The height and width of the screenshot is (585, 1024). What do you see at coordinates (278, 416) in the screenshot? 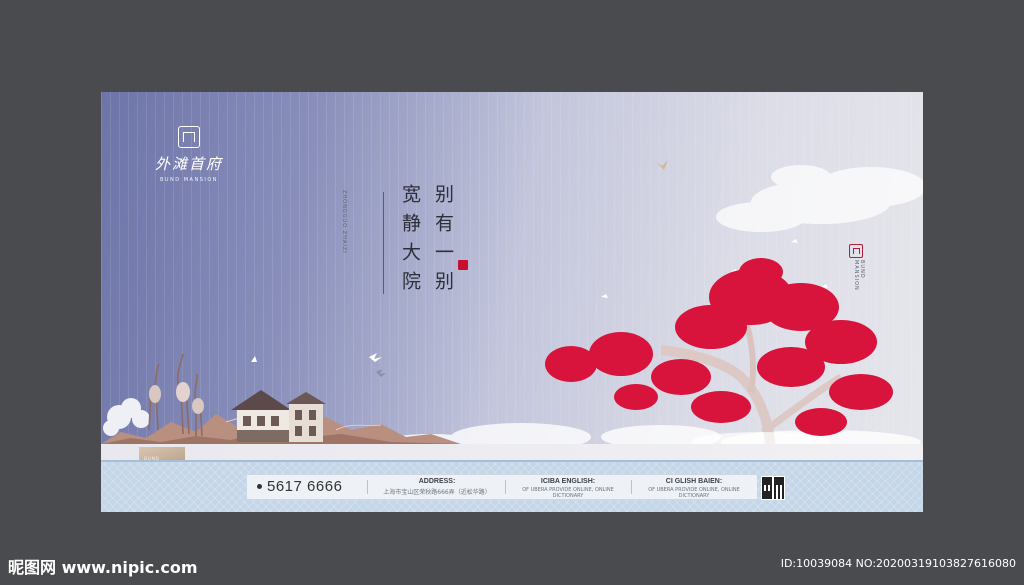
I see `villa-house` at bounding box center [278, 416].